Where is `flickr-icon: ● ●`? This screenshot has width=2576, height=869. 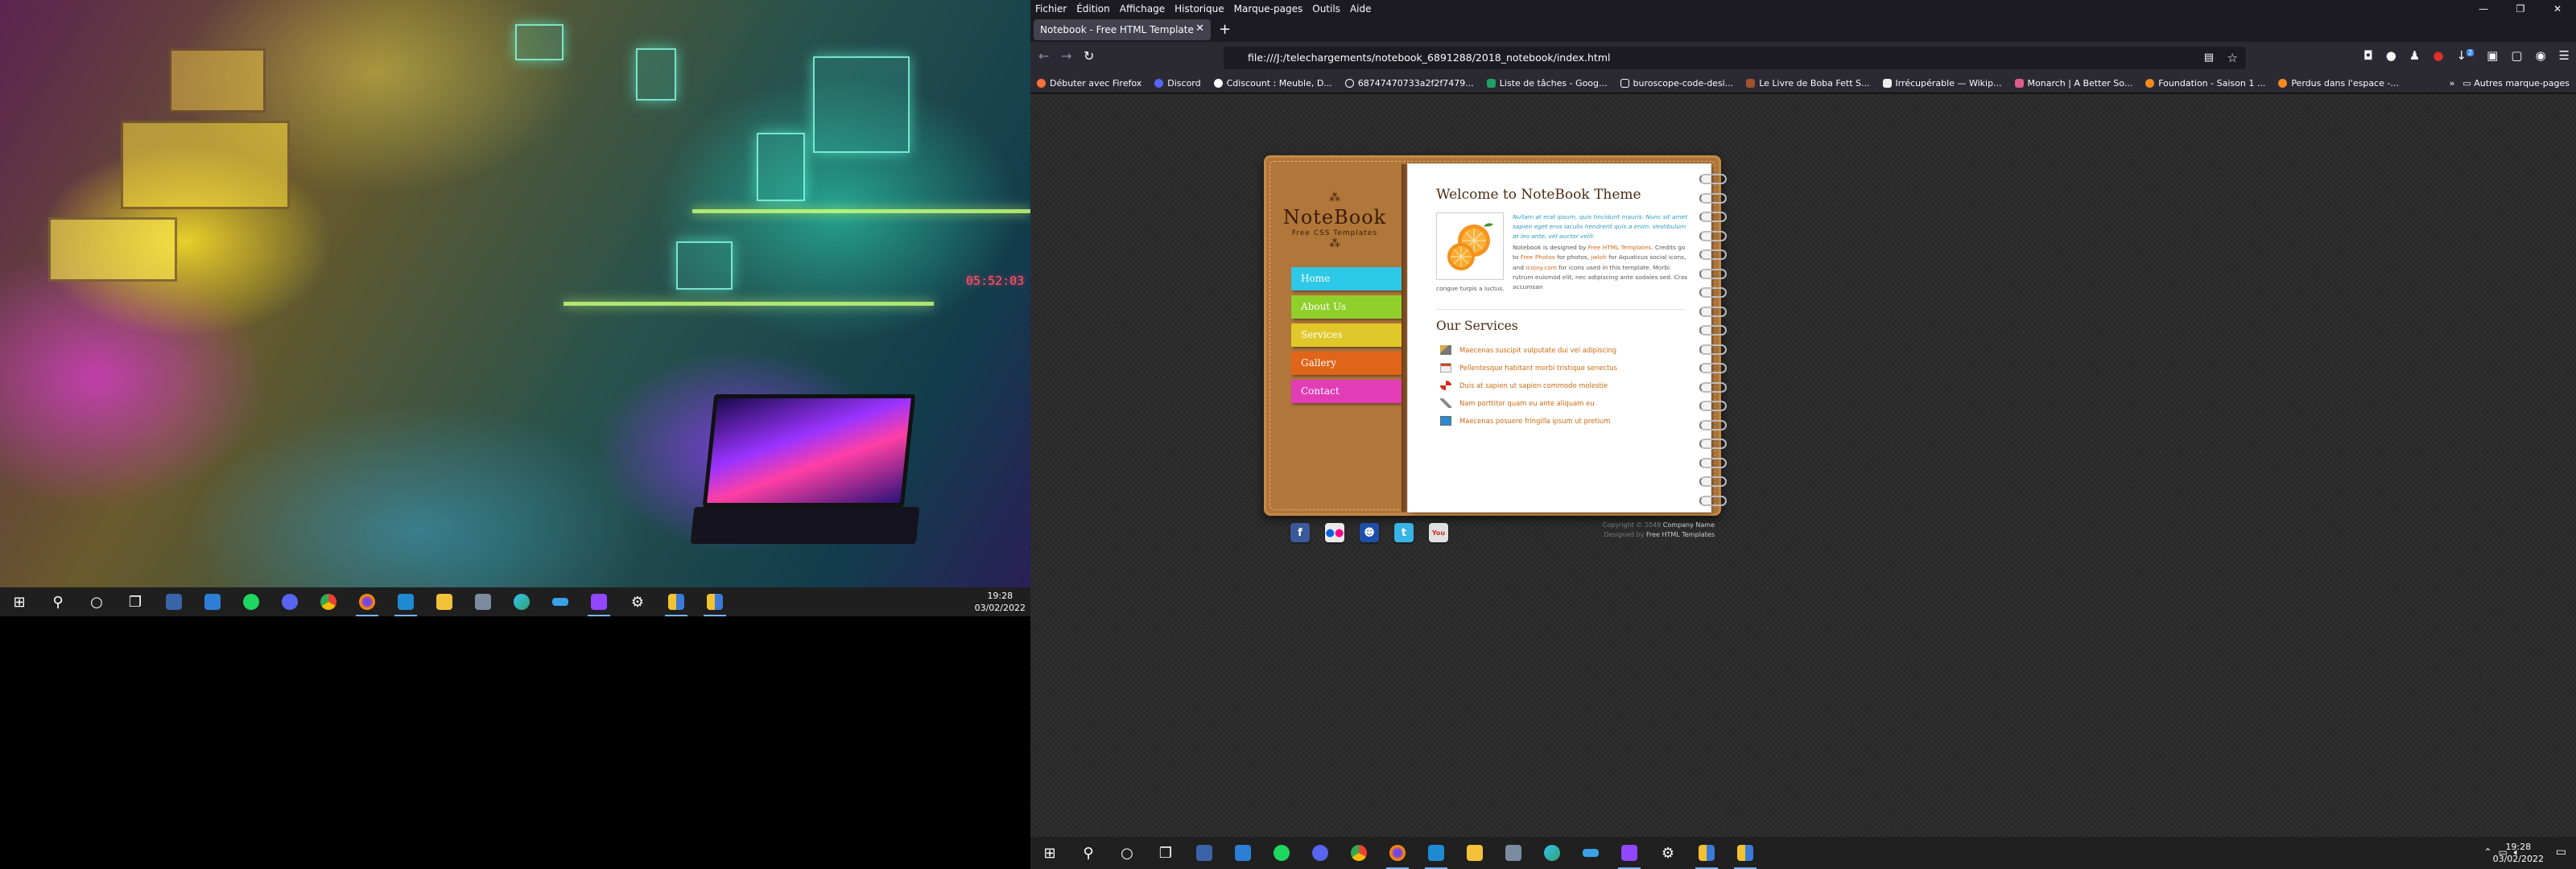 flickr-icon: ● ● is located at coordinates (1334, 532).